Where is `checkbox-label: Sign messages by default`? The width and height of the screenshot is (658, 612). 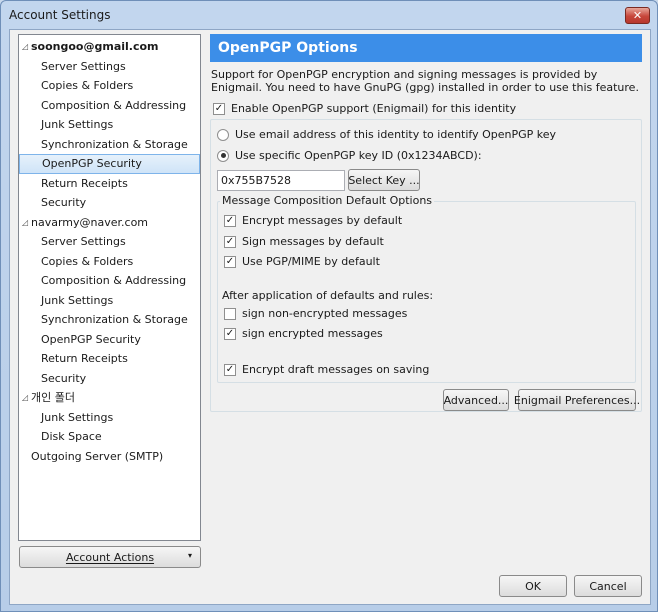 checkbox-label: Sign messages by default is located at coordinates (313, 241).